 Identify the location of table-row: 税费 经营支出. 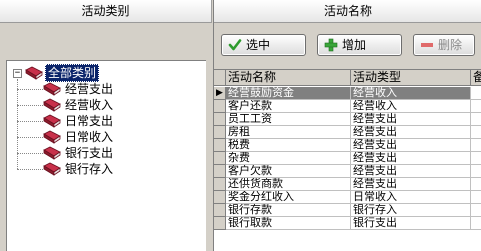
(347, 145).